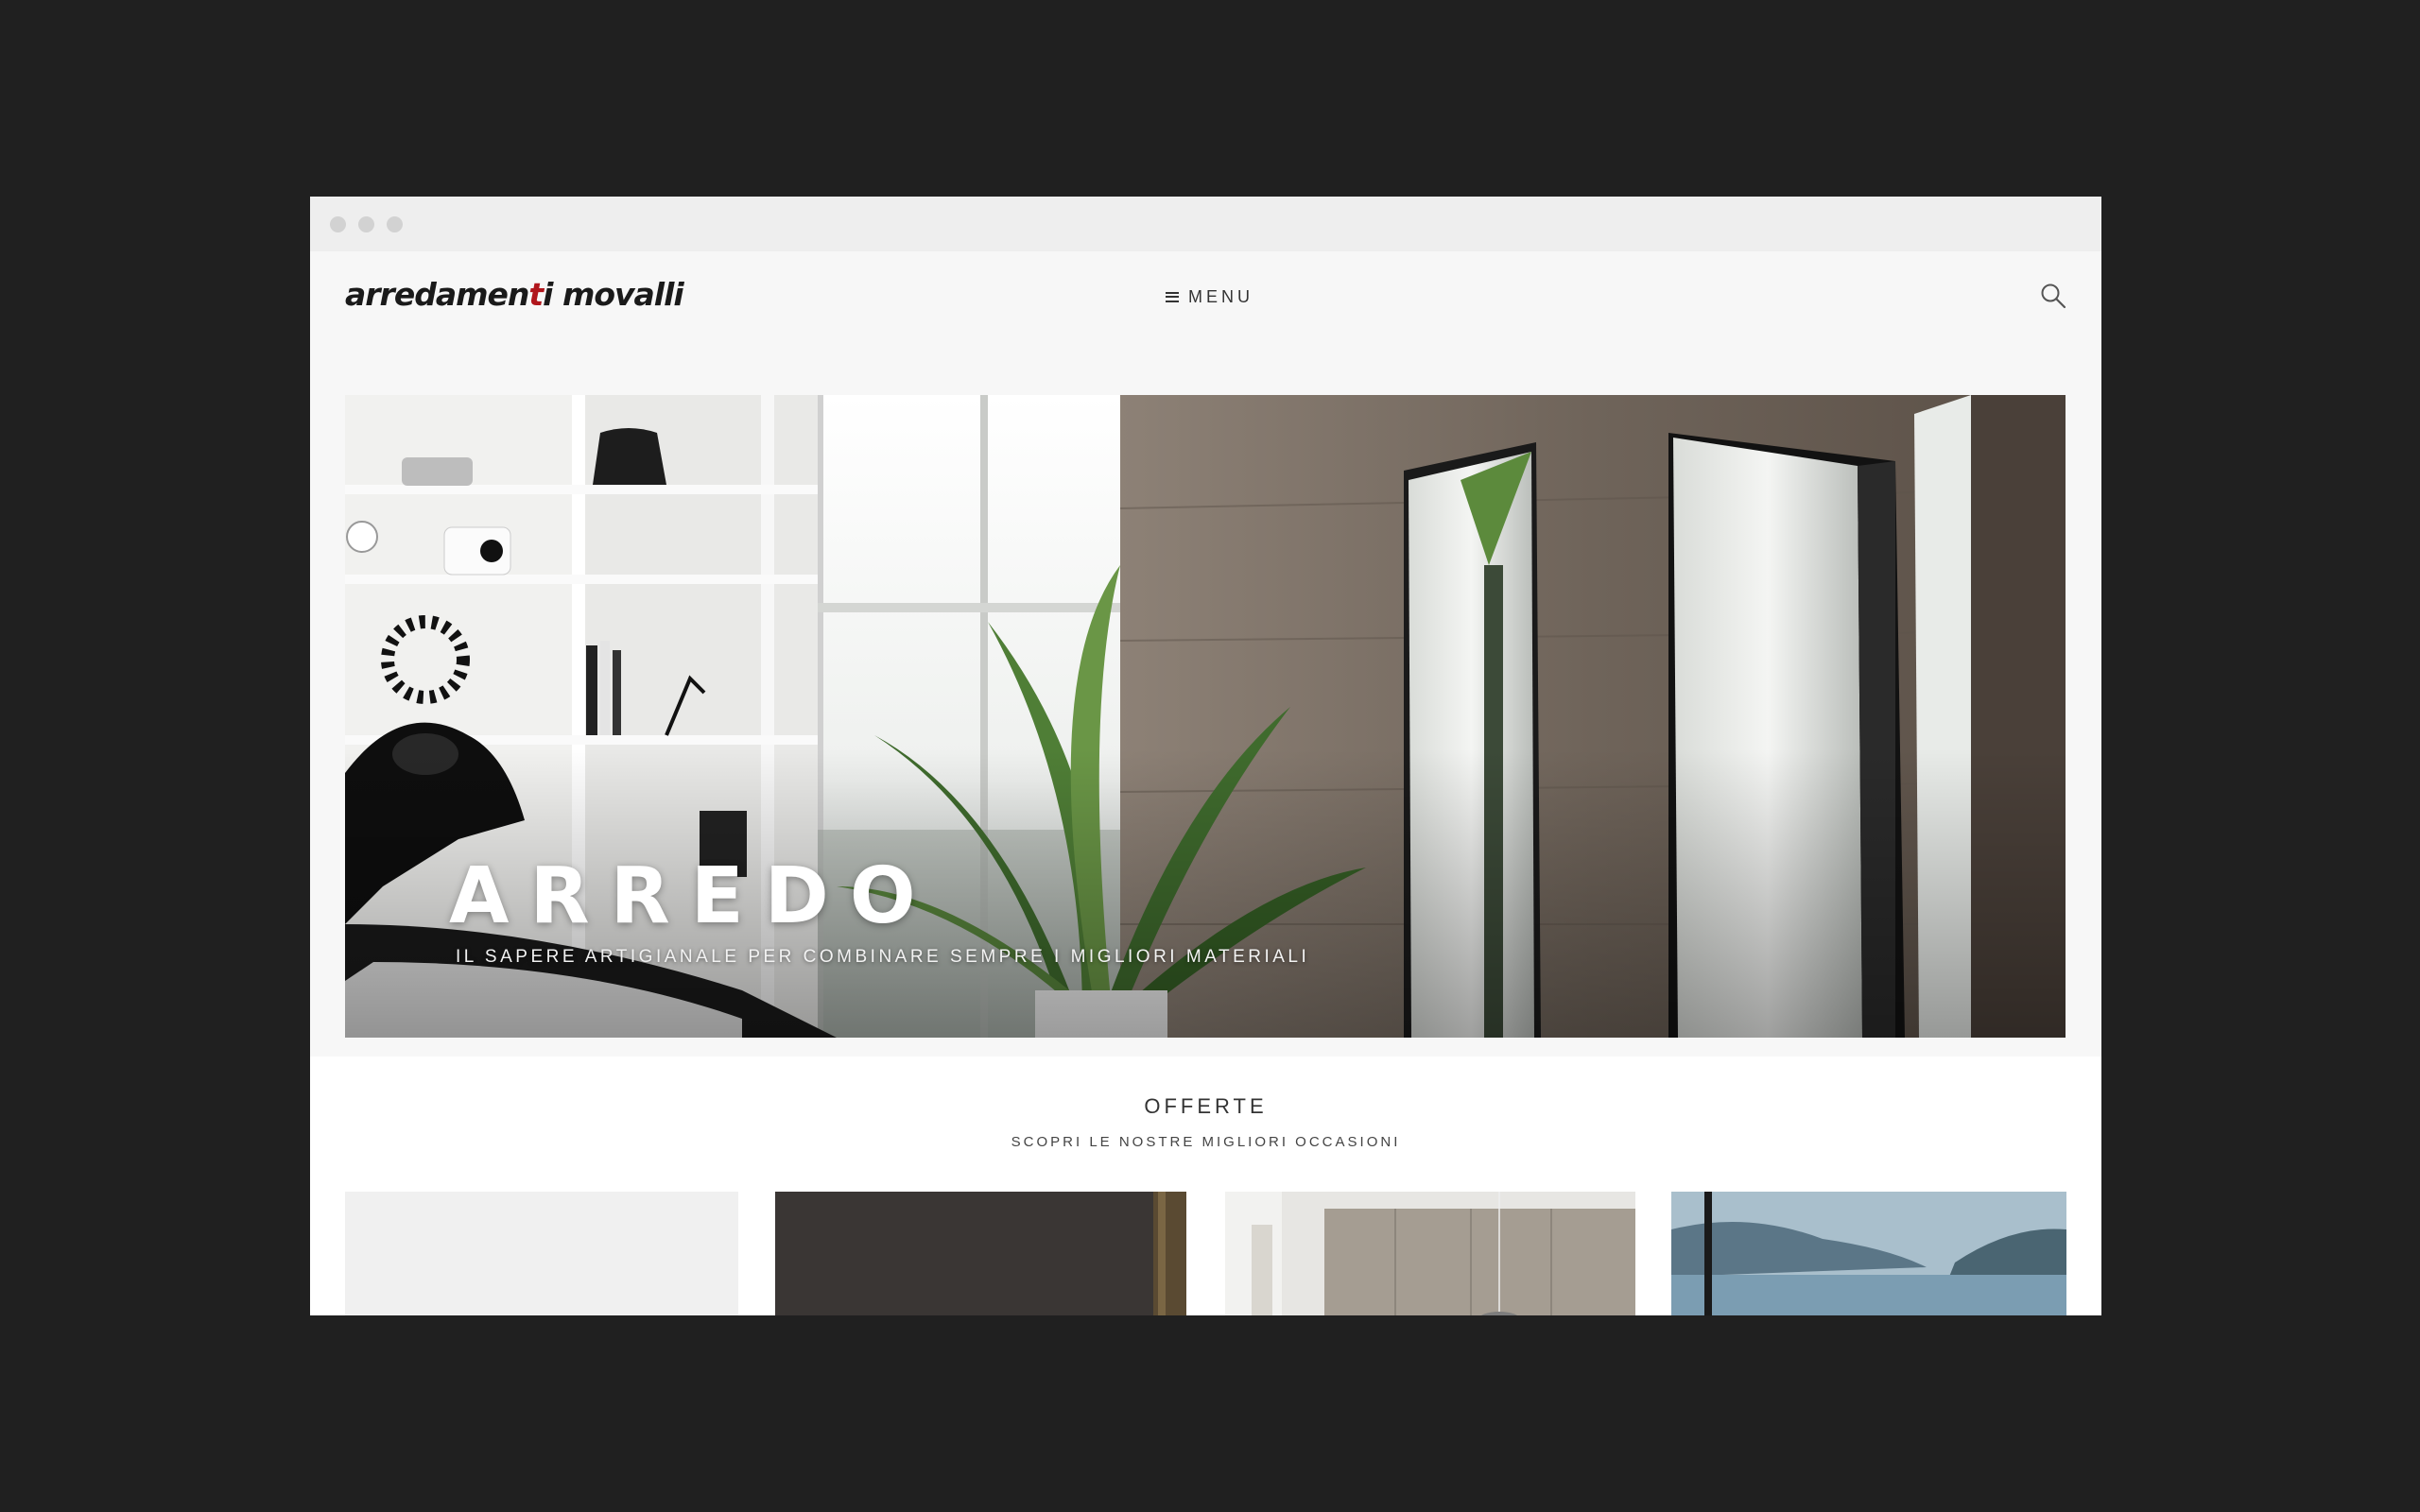 This screenshot has width=2420, height=1512. I want to click on window-maximize-dot, so click(395, 224).